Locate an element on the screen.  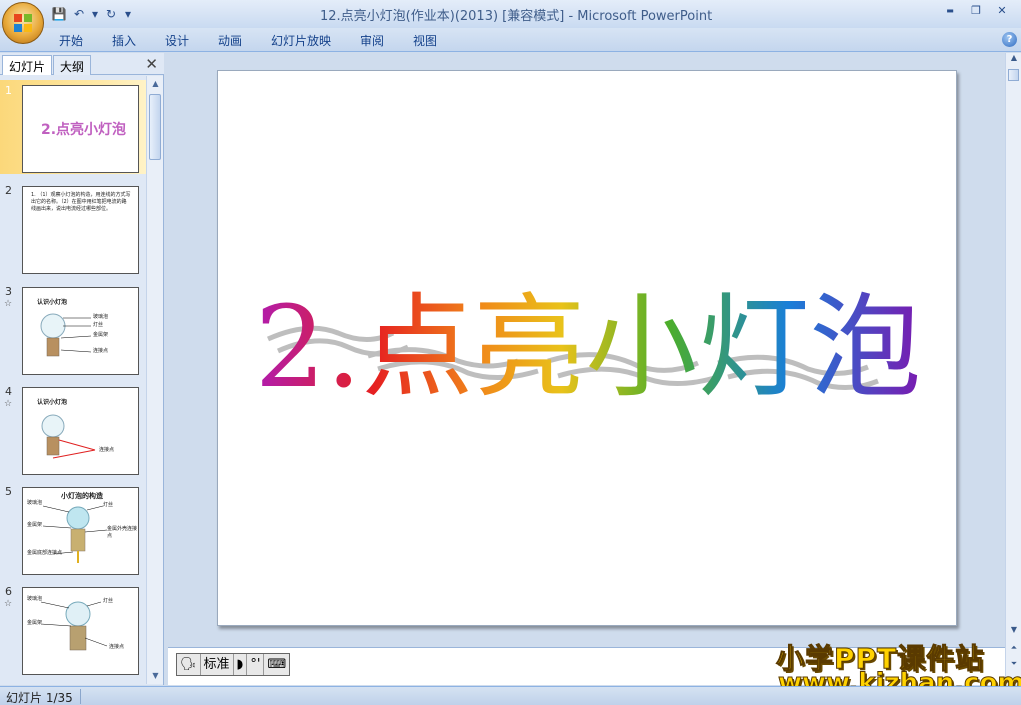
tab-home: 开始 is located at coordinates (71, 40).